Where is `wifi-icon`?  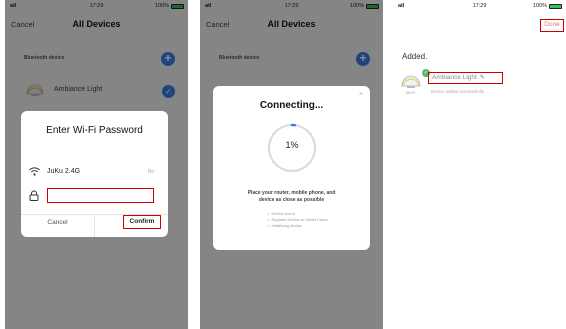 wifi-icon is located at coordinates (34, 171).